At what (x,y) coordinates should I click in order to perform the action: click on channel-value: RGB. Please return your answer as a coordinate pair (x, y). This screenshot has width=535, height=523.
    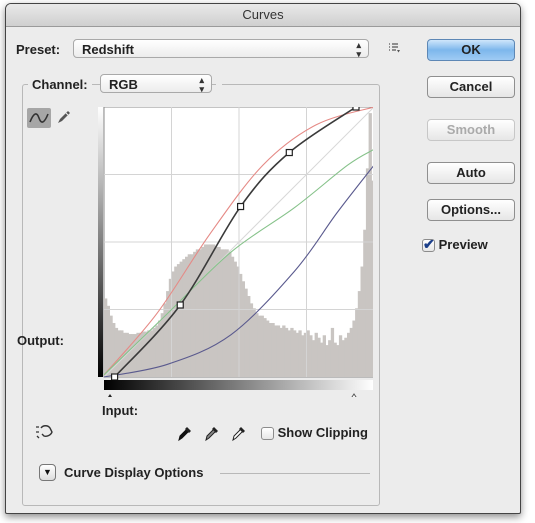
    Looking at the image, I should click on (123, 84).